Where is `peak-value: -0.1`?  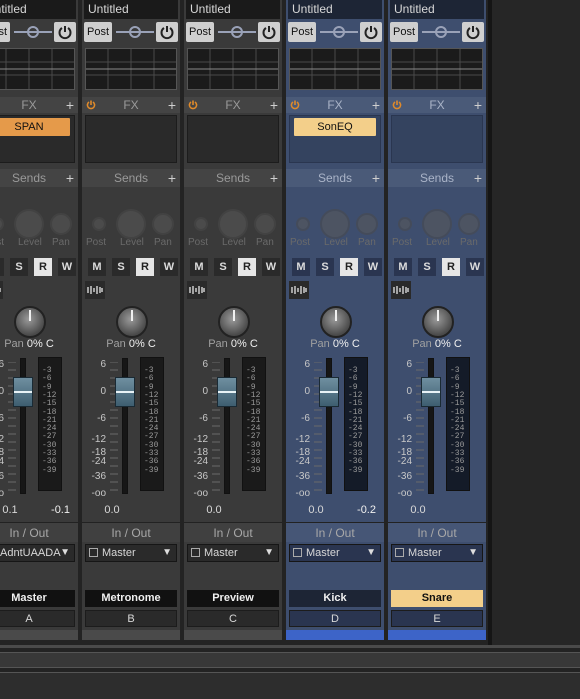 peak-value: -0.1 is located at coordinates (60, 510).